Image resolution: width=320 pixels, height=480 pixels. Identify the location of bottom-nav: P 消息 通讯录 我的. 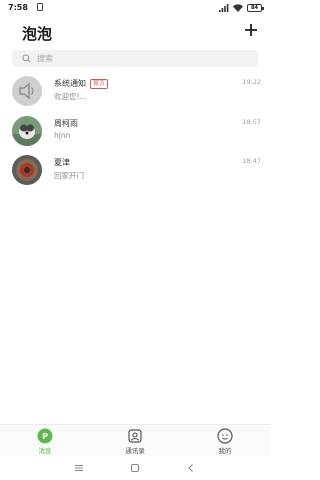
(135, 440).